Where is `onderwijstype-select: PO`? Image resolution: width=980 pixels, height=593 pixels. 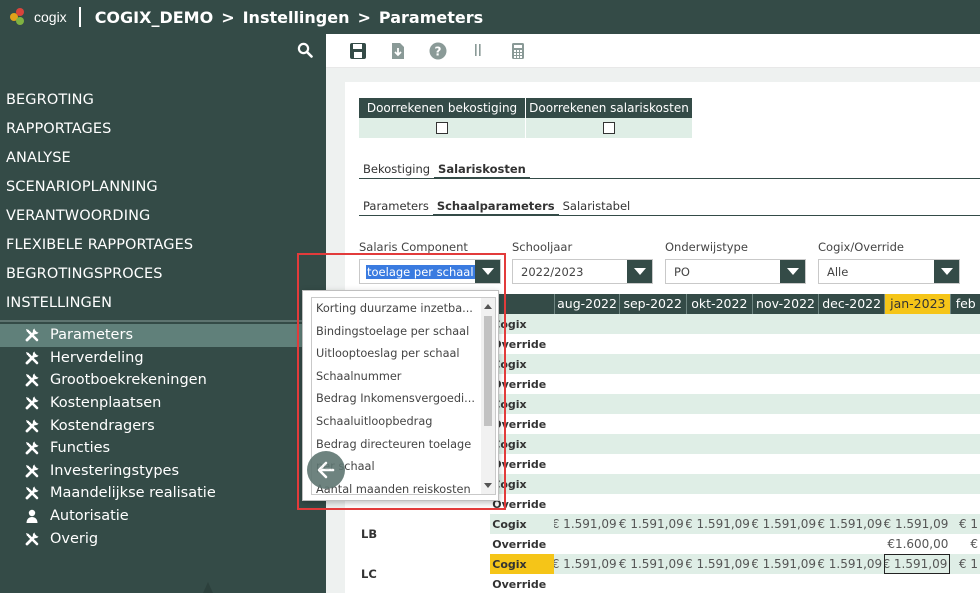 onderwijstype-select: PO is located at coordinates (735, 271).